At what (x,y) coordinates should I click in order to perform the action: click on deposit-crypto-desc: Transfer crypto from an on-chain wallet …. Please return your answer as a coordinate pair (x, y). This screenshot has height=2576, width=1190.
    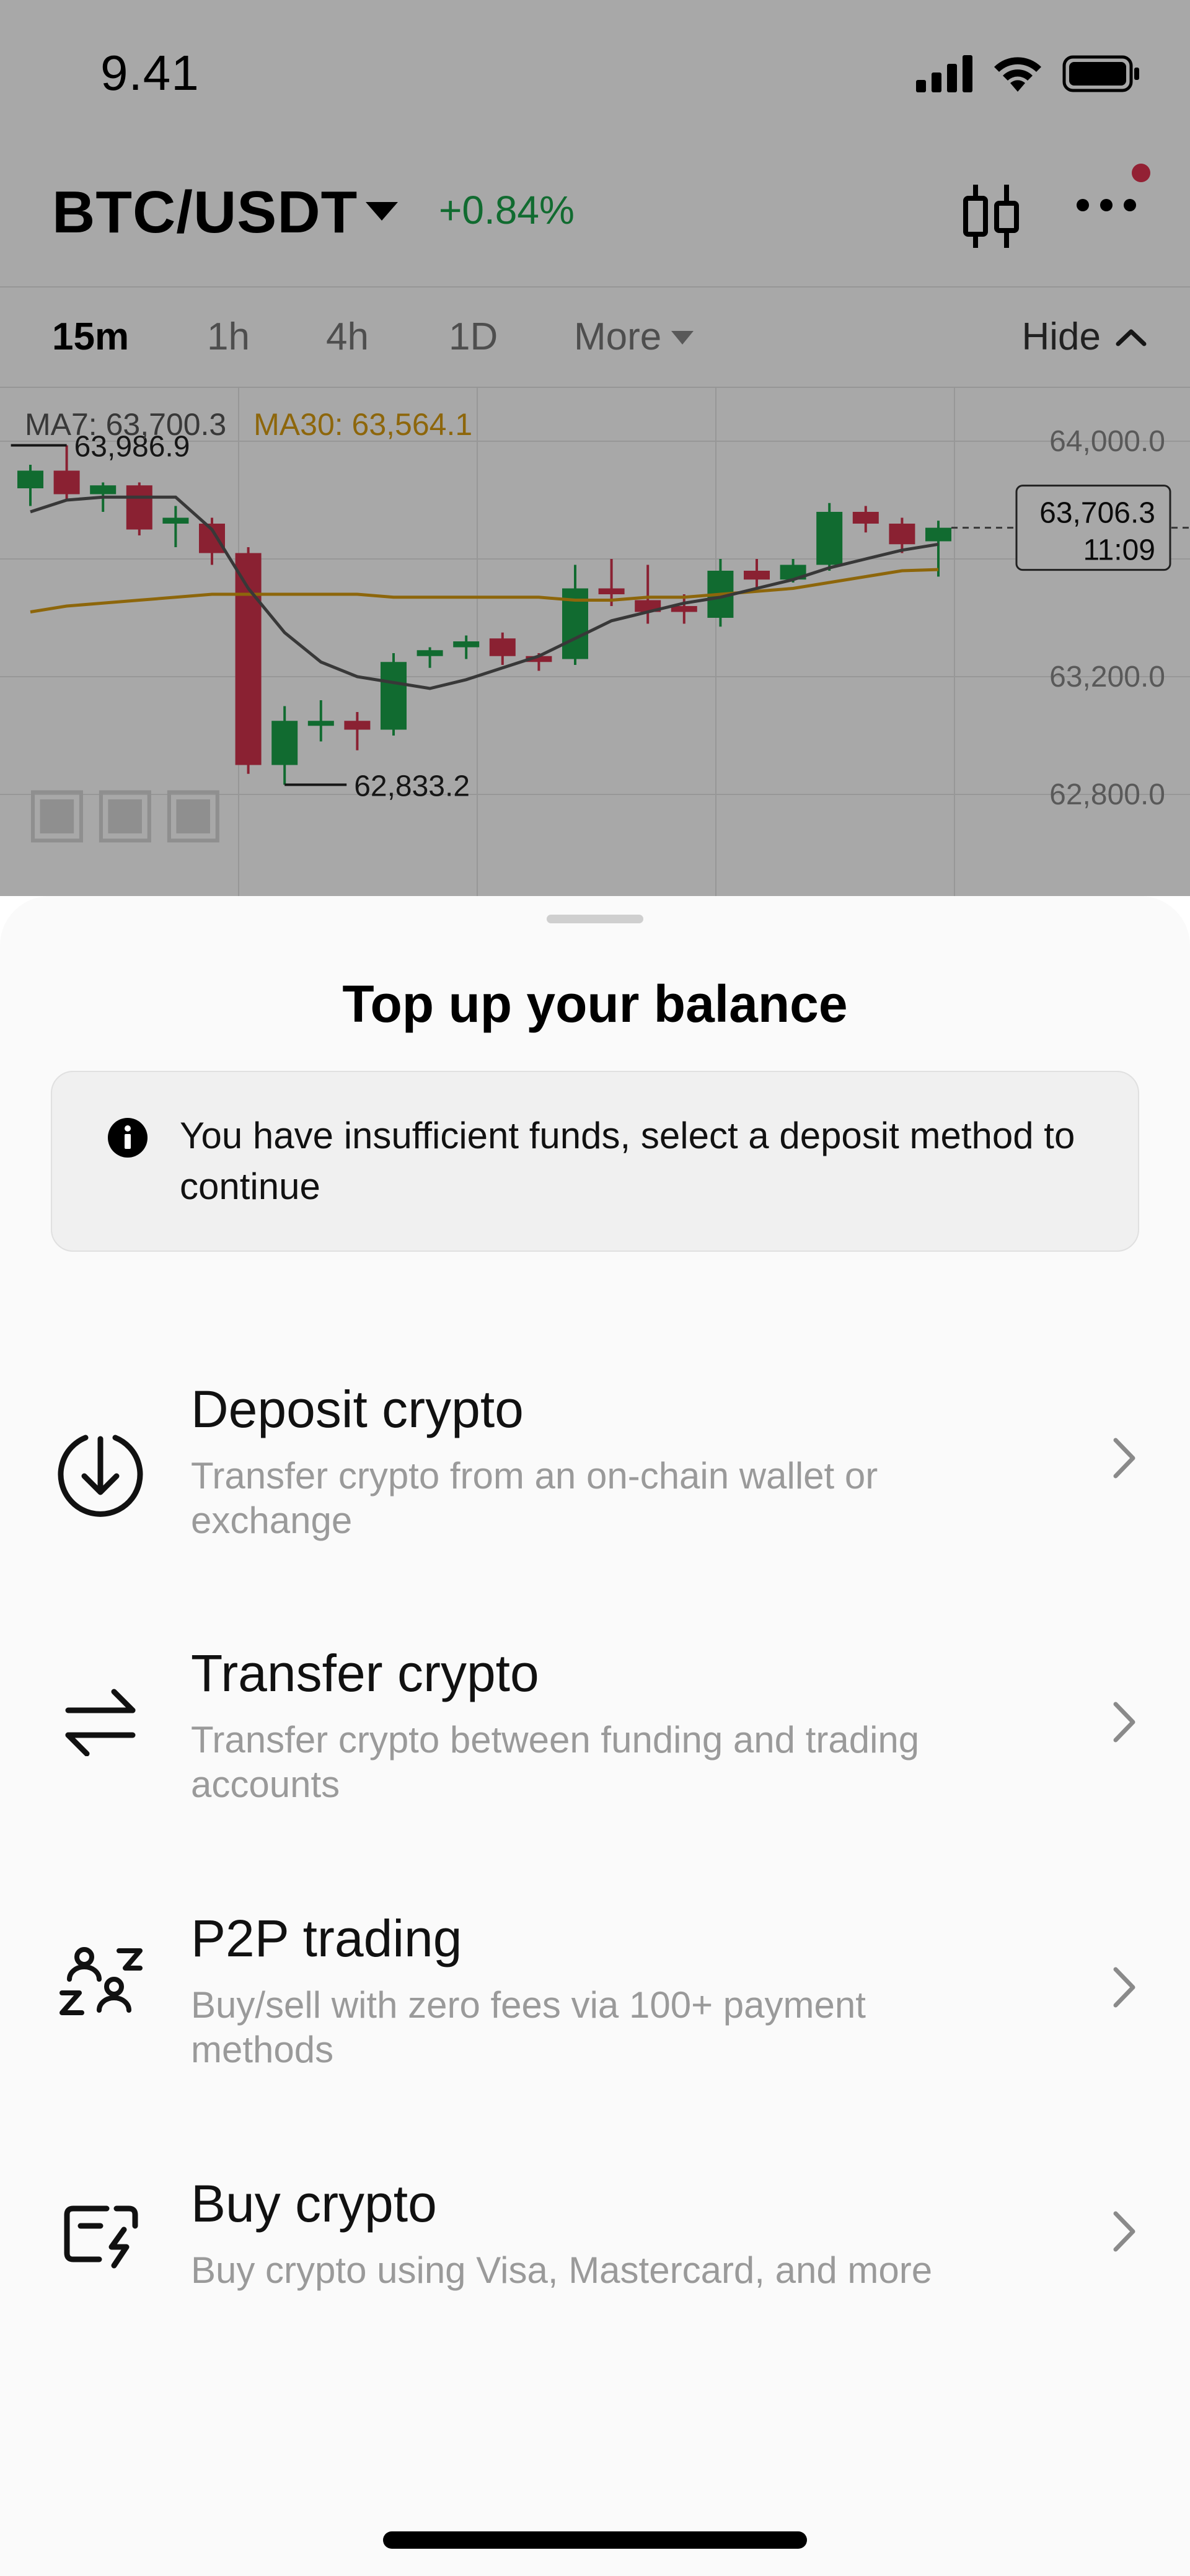
    Looking at the image, I should click on (534, 1498).